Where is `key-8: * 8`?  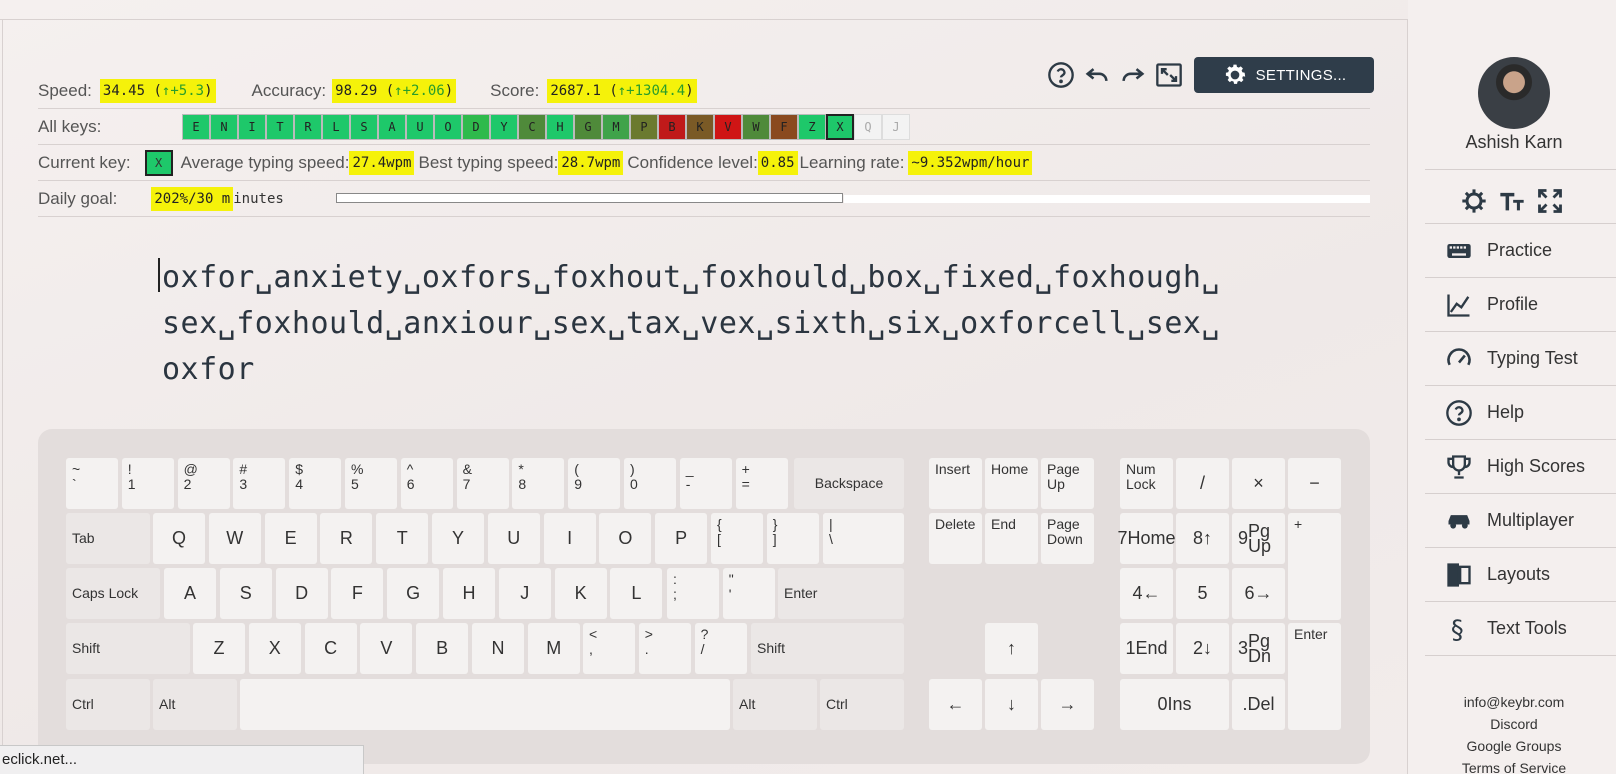
key-8: * 8 is located at coordinates (538, 483).